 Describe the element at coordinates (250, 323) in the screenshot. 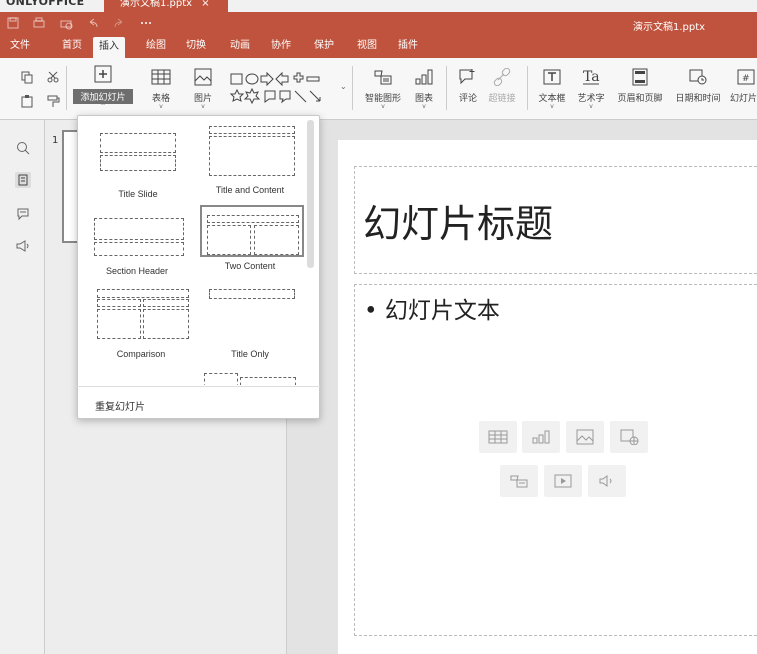

I see `layout-title-only: Title Only` at that location.